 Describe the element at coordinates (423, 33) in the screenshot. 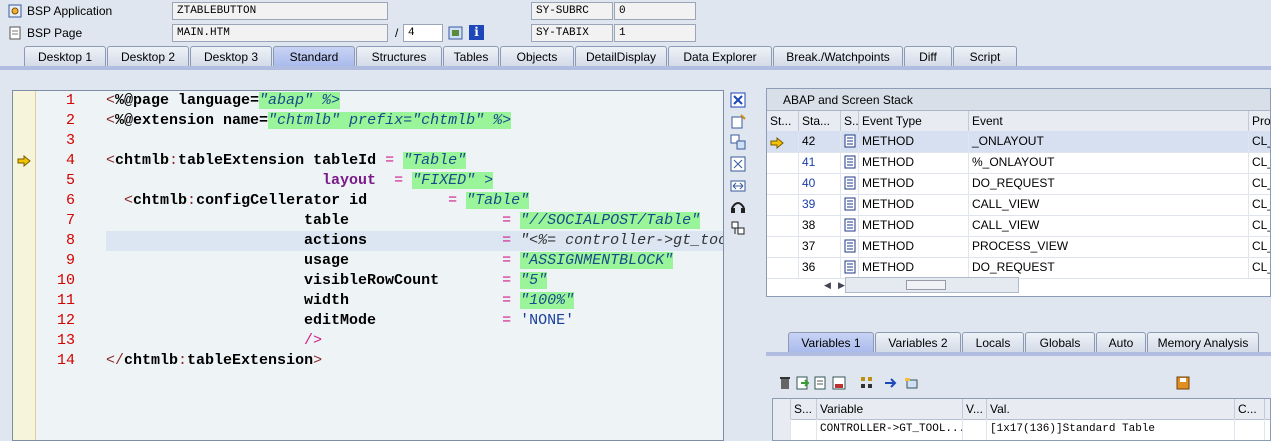

I see `page-count-field: 4` at that location.